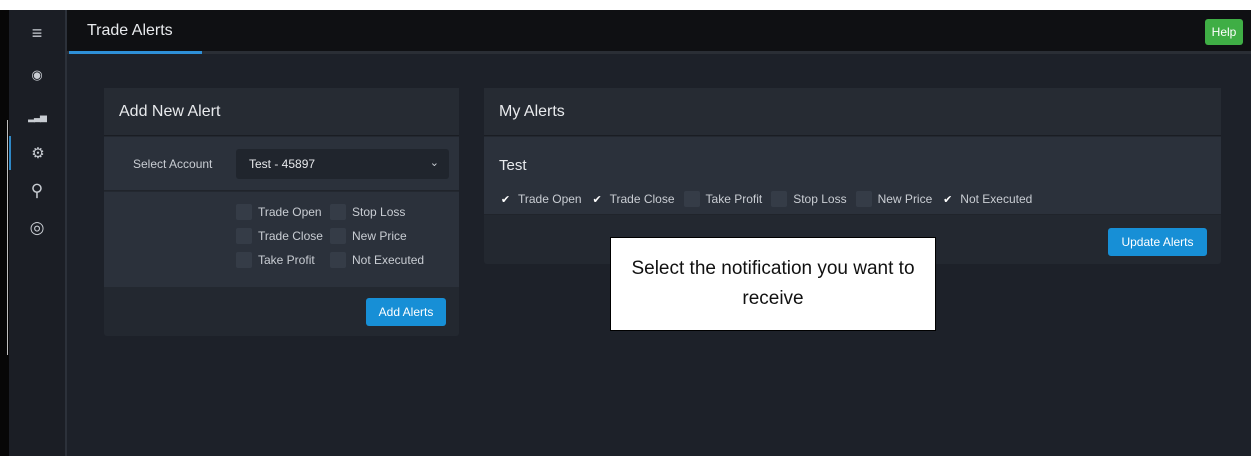  Describe the element at coordinates (1224, 32) in the screenshot. I see `help-button: Help` at that location.